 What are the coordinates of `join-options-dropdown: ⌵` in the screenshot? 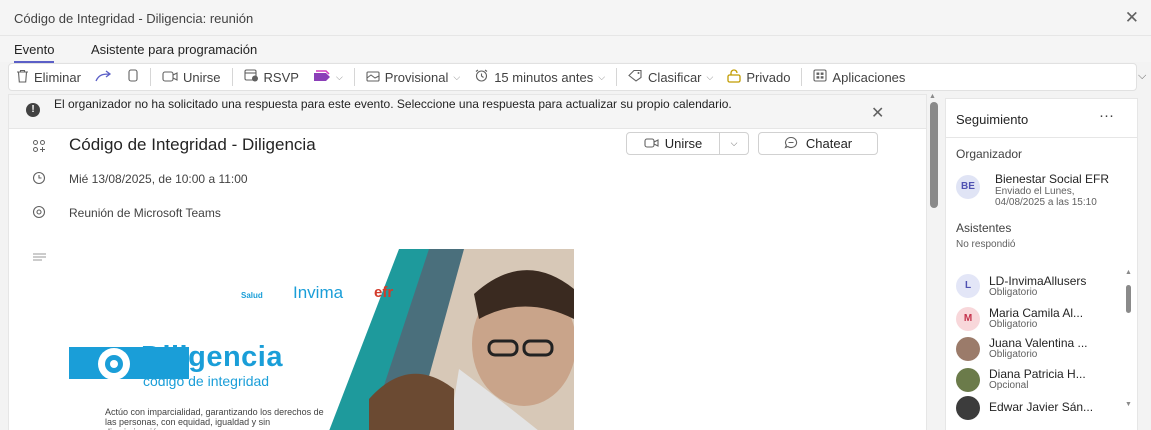 It's located at (734, 143).